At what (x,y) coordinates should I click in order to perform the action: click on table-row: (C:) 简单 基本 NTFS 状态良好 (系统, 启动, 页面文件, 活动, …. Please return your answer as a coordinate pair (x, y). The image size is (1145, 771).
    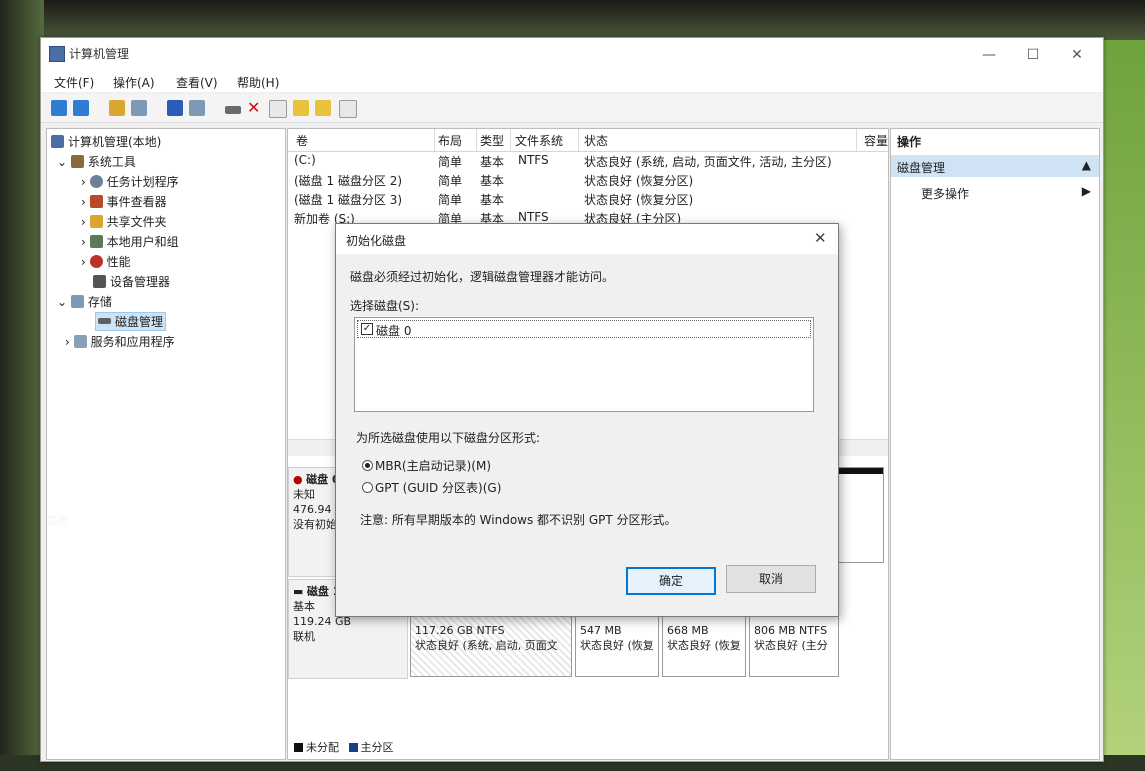
    Looking at the image, I should click on (588, 162).